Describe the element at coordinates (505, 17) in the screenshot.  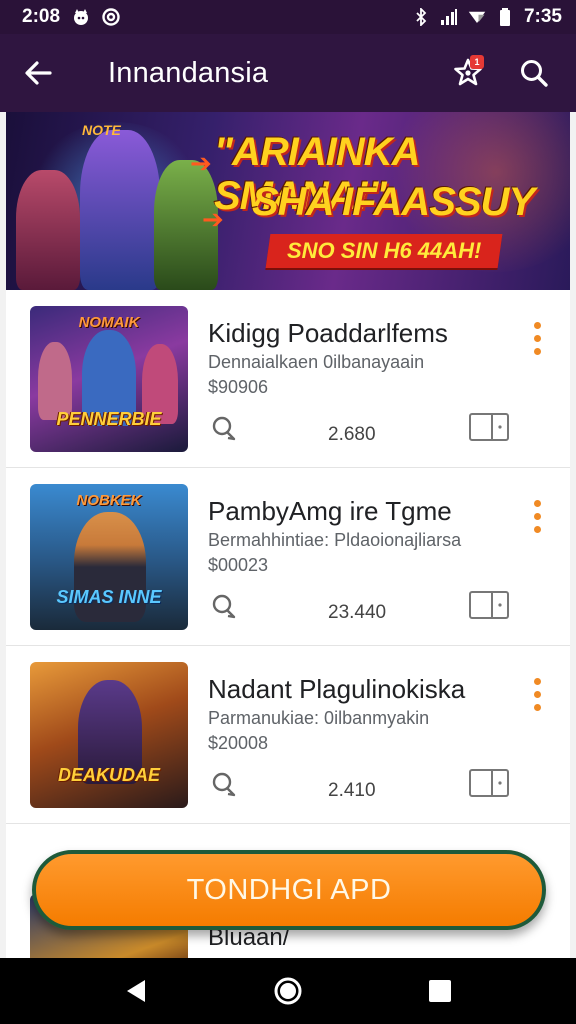
I see `battery-icon` at that location.